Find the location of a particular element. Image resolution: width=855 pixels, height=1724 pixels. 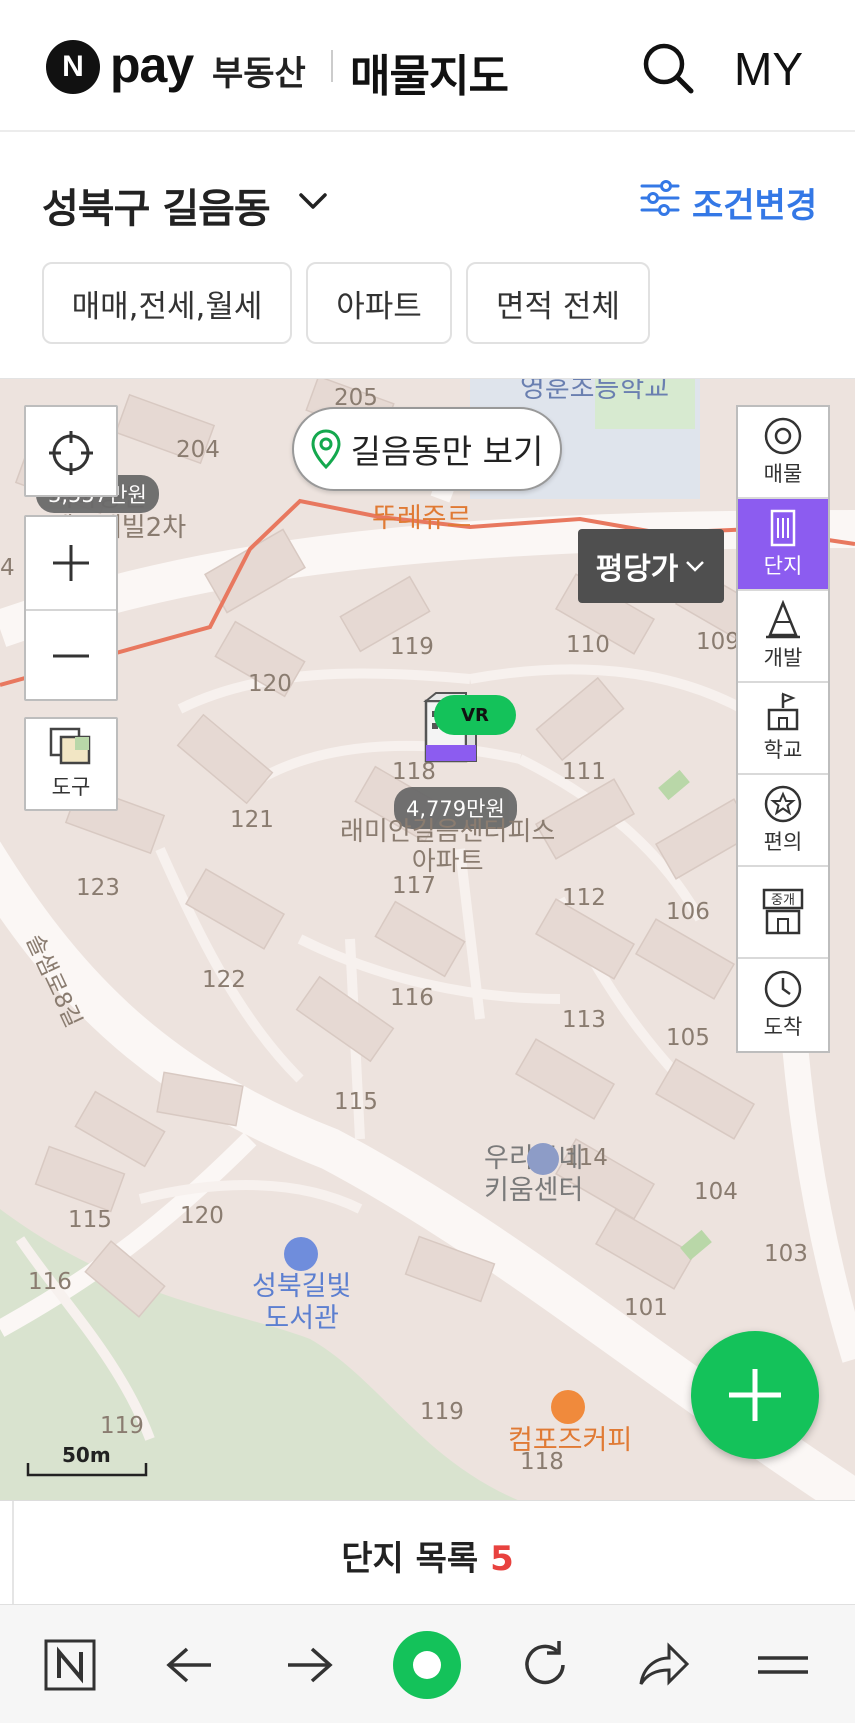

star-circle-icon is located at coordinates (783, 804).